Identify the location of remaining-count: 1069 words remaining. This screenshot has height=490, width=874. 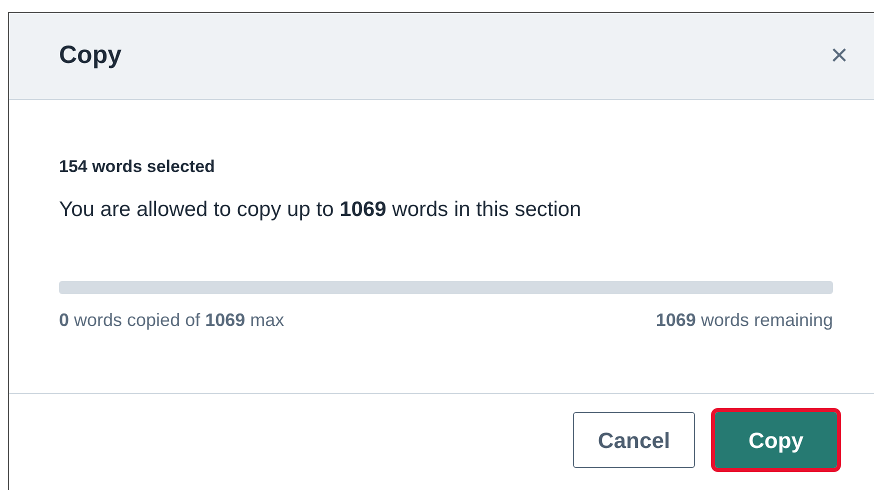
(744, 320).